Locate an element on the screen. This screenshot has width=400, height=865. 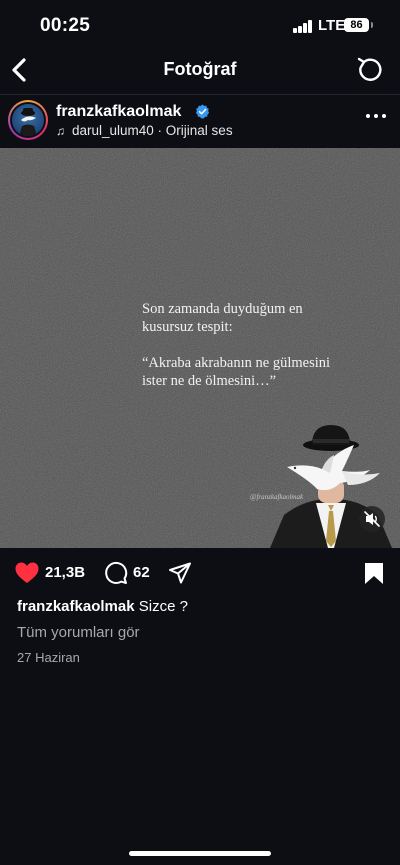
share-icon is located at coordinates (180, 573).